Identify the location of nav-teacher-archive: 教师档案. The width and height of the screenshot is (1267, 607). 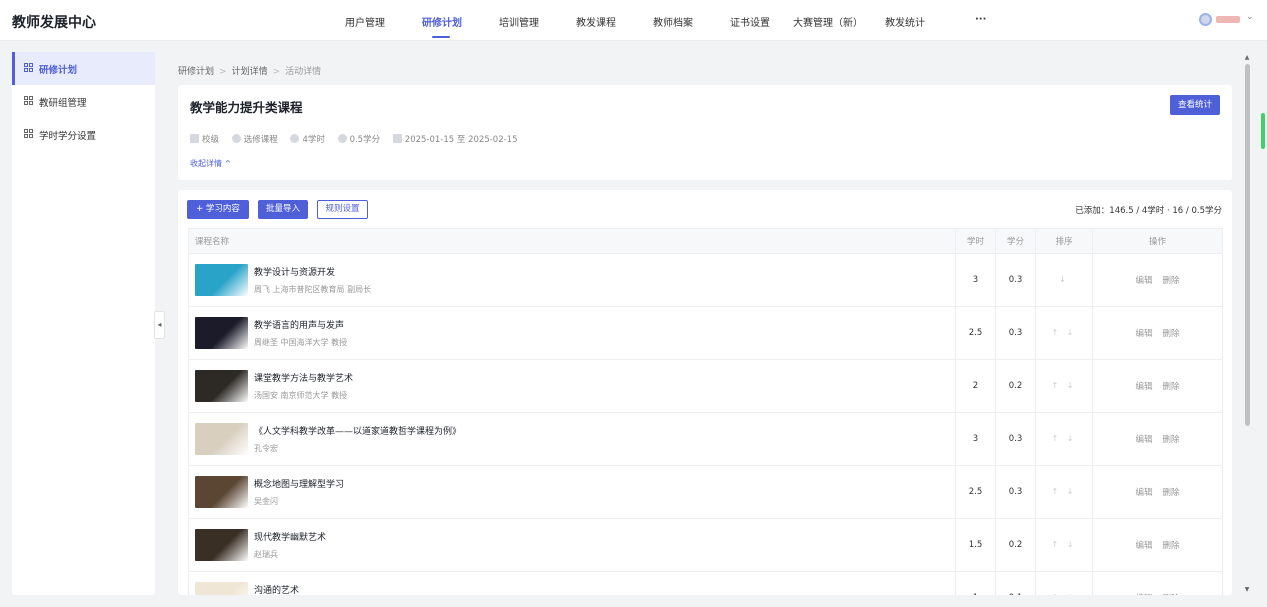
(673, 21).